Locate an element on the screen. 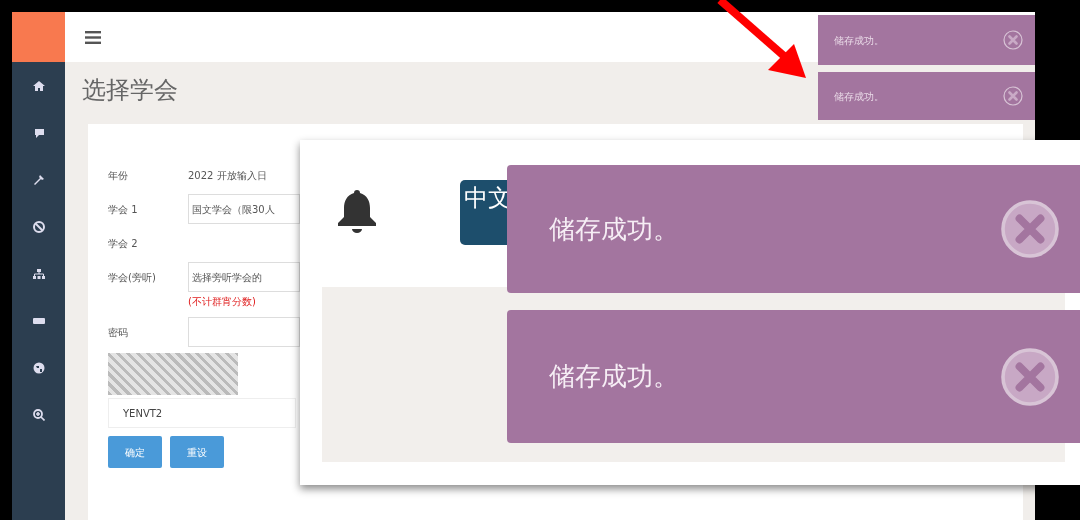 This screenshot has width=1080, height=520. menu-icon is located at coordinates (93, 37).